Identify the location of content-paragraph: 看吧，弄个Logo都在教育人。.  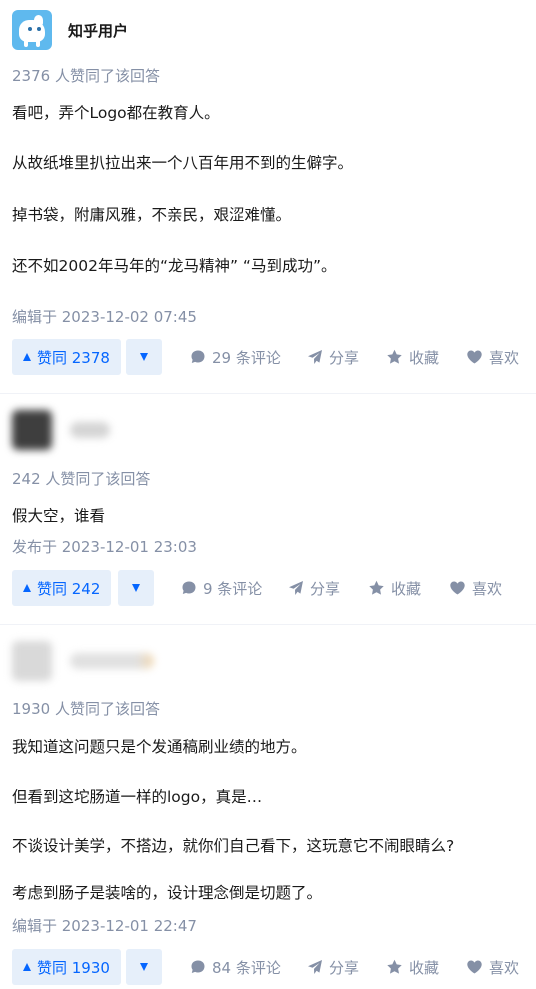
(116, 113).